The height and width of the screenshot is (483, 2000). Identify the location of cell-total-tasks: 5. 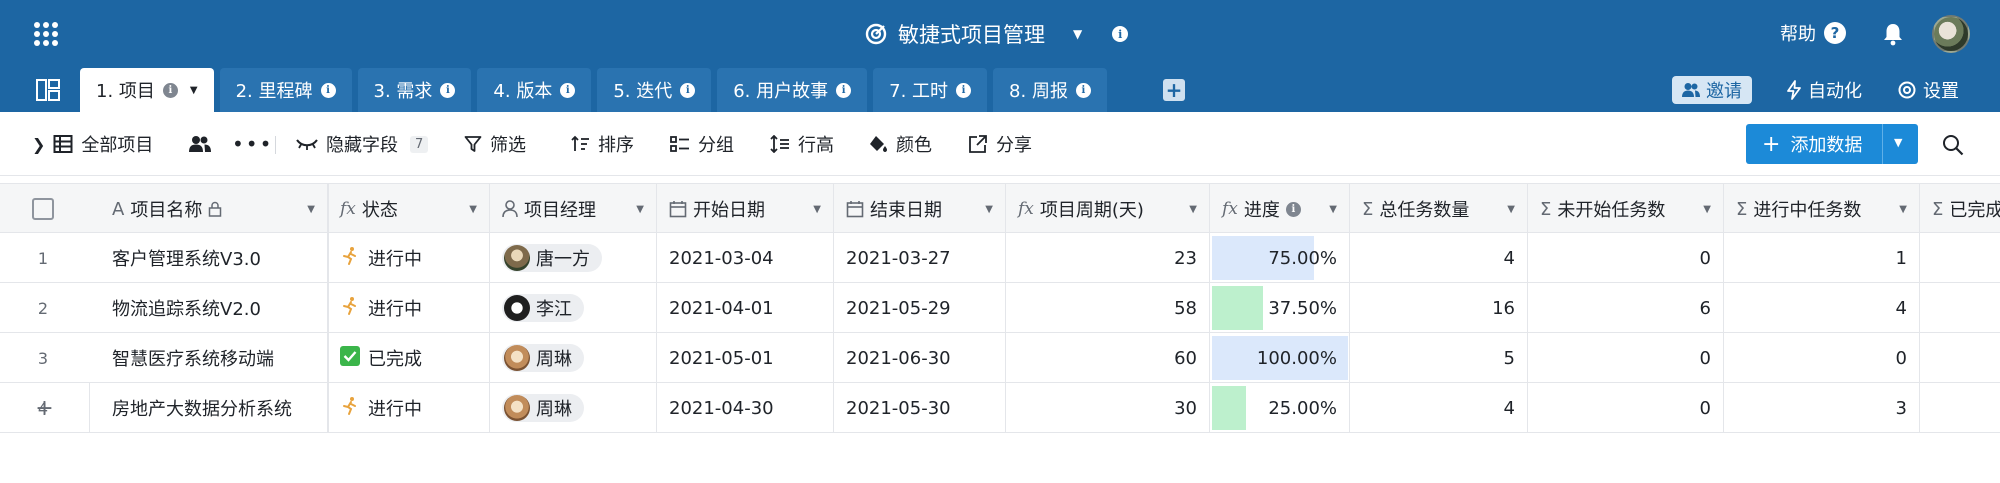
(1439, 358).